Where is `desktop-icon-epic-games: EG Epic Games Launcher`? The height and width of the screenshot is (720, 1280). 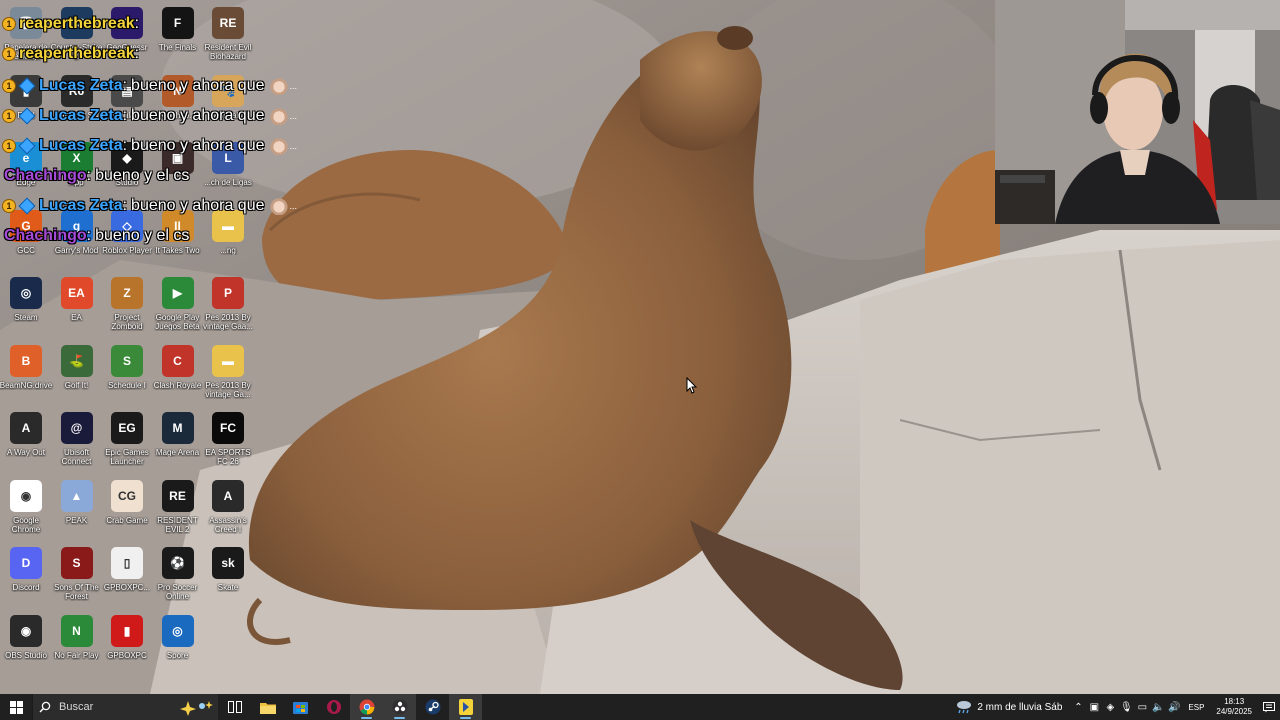 desktop-icon-epic-games: EG Epic Games Launcher is located at coordinates (127, 440).